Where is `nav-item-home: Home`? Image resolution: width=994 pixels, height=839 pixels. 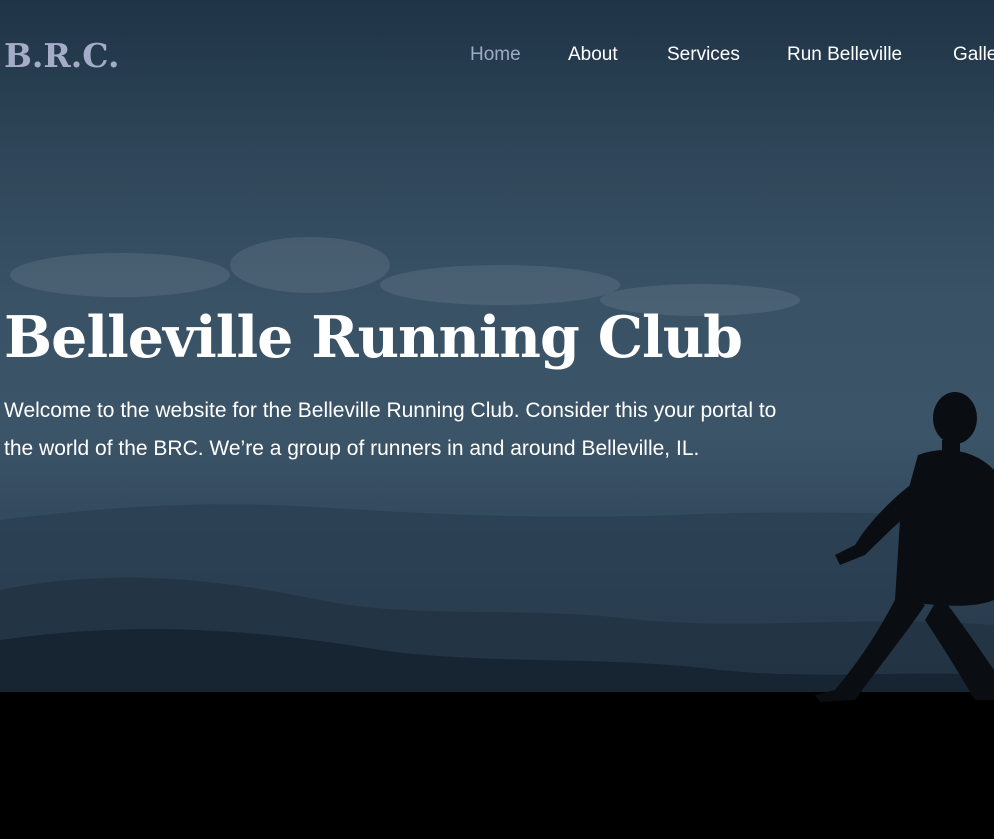 nav-item-home: Home is located at coordinates (495, 55).